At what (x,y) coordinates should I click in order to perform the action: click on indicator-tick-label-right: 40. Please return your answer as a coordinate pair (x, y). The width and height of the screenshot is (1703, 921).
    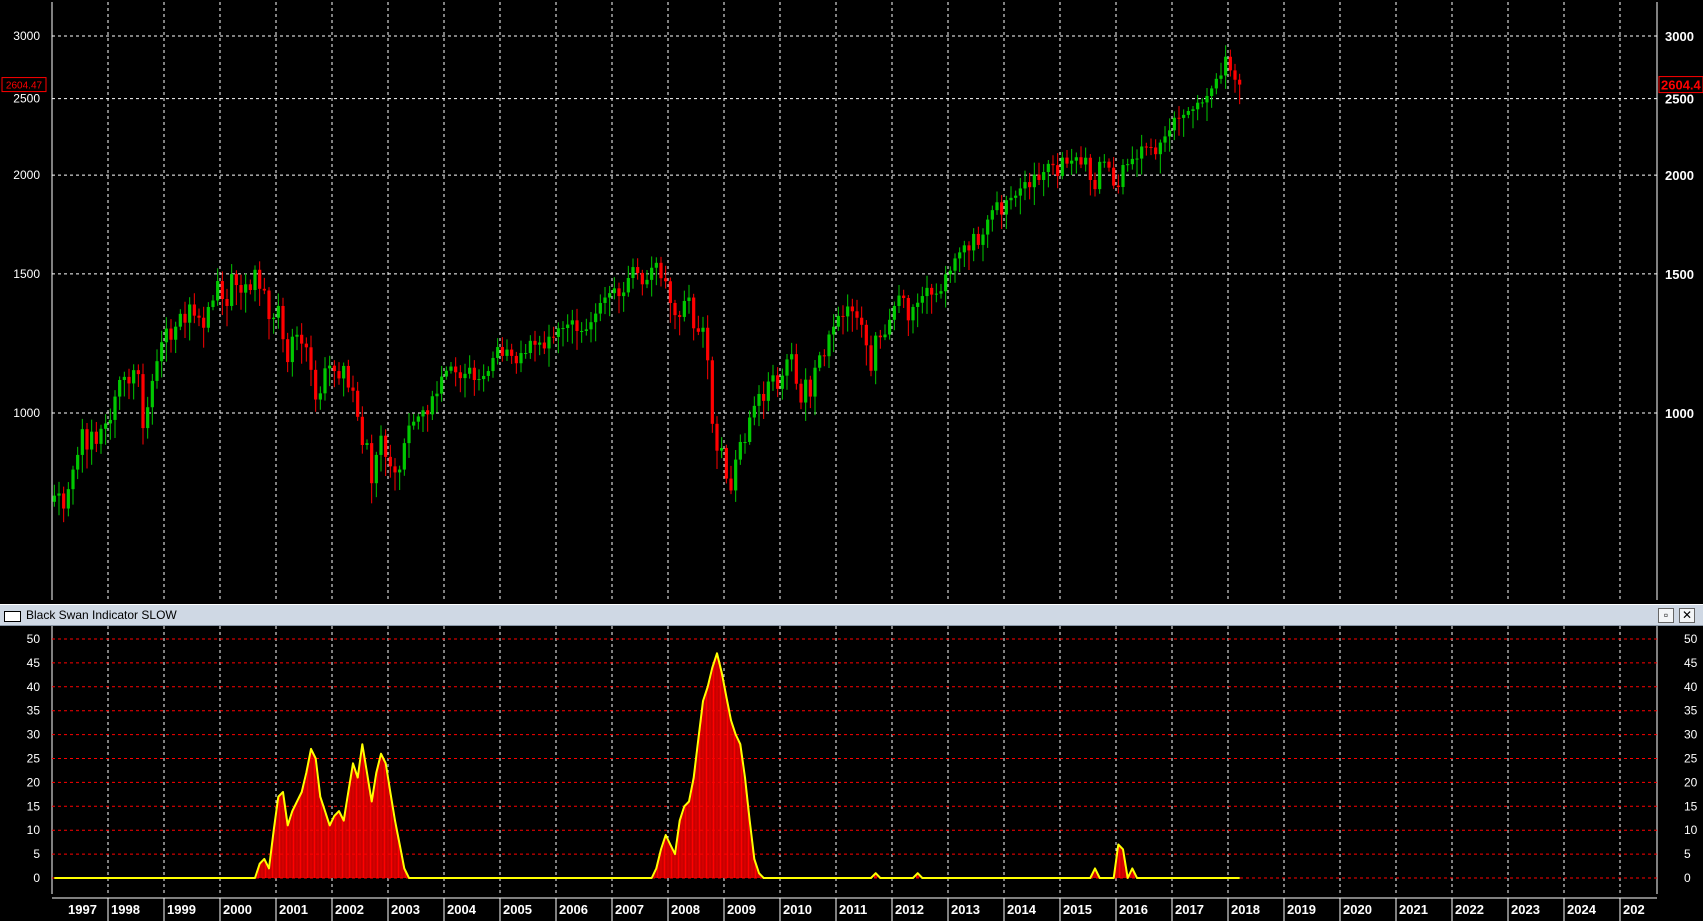
    Looking at the image, I should click on (1691, 687).